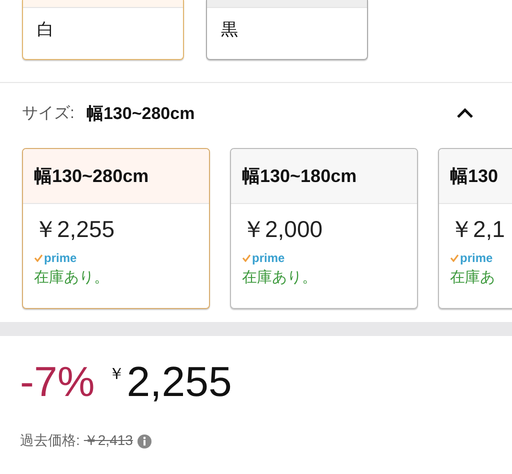  I want to click on size-name: 幅130~180cm, so click(299, 176).